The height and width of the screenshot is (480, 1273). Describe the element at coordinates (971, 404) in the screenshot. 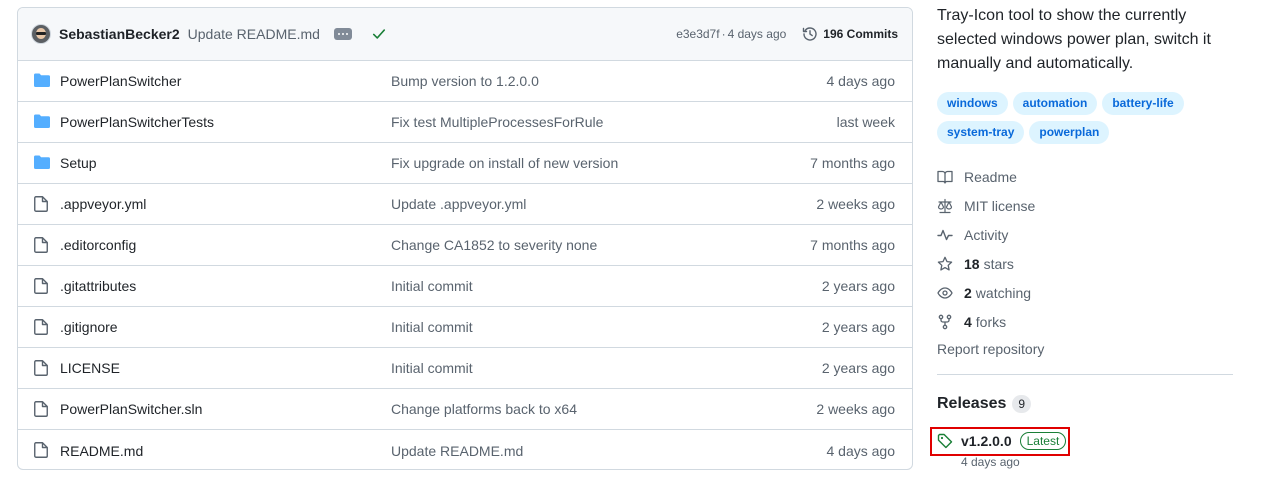

I see `releases-title-link: Releases` at that location.